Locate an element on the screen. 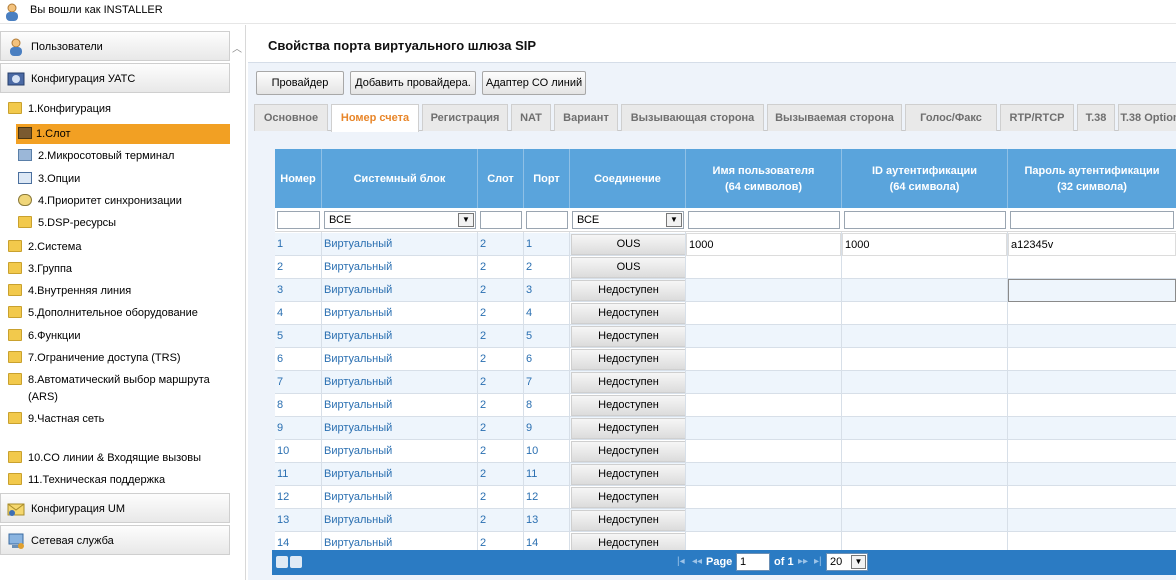 The image size is (1176, 580). table-row: 4 Виртуальный 2 4 Недоступен is located at coordinates (725, 313).